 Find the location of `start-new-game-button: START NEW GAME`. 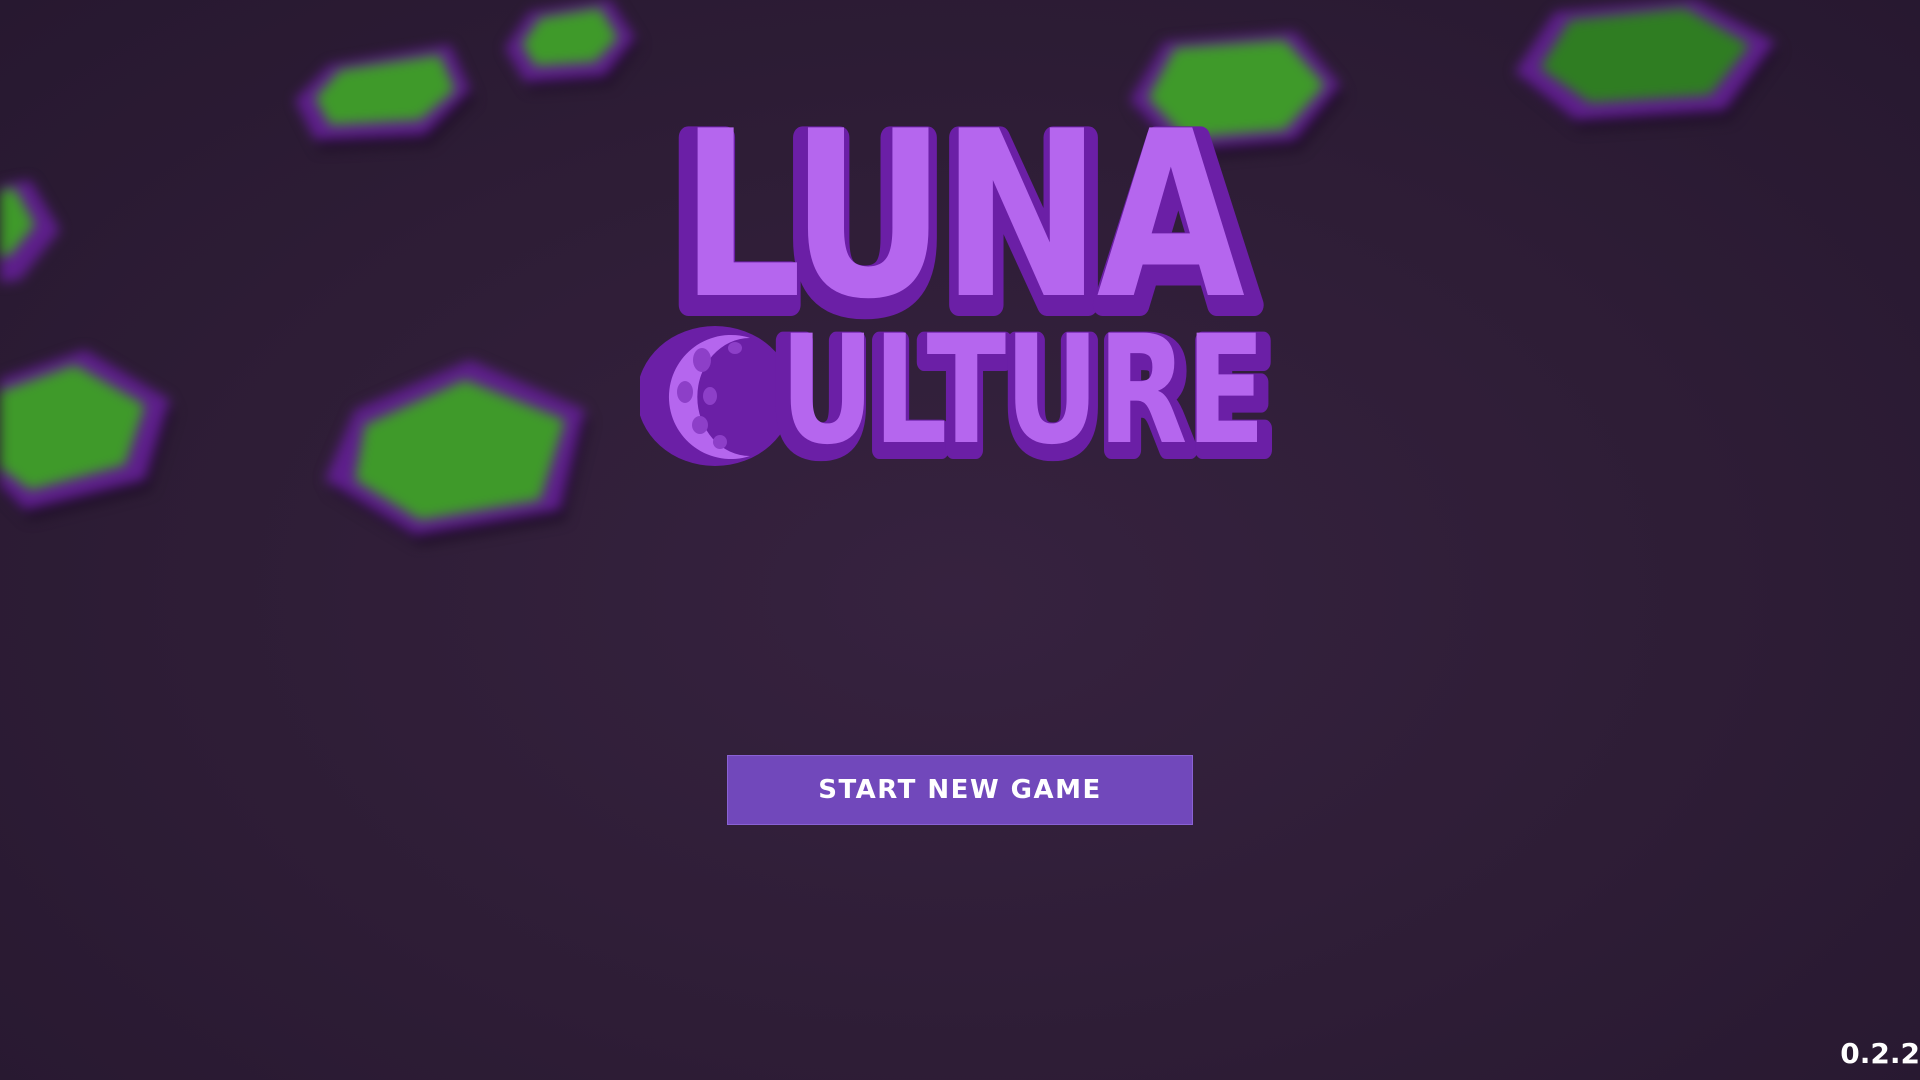

start-new-game-button: START NEW GAME is located at coordinates (960, 790).